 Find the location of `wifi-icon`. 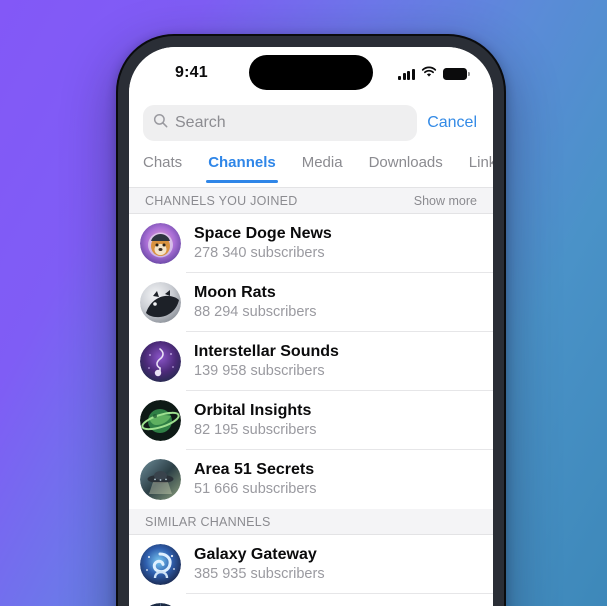

wifi-icon is located at coordinates (429, 74).